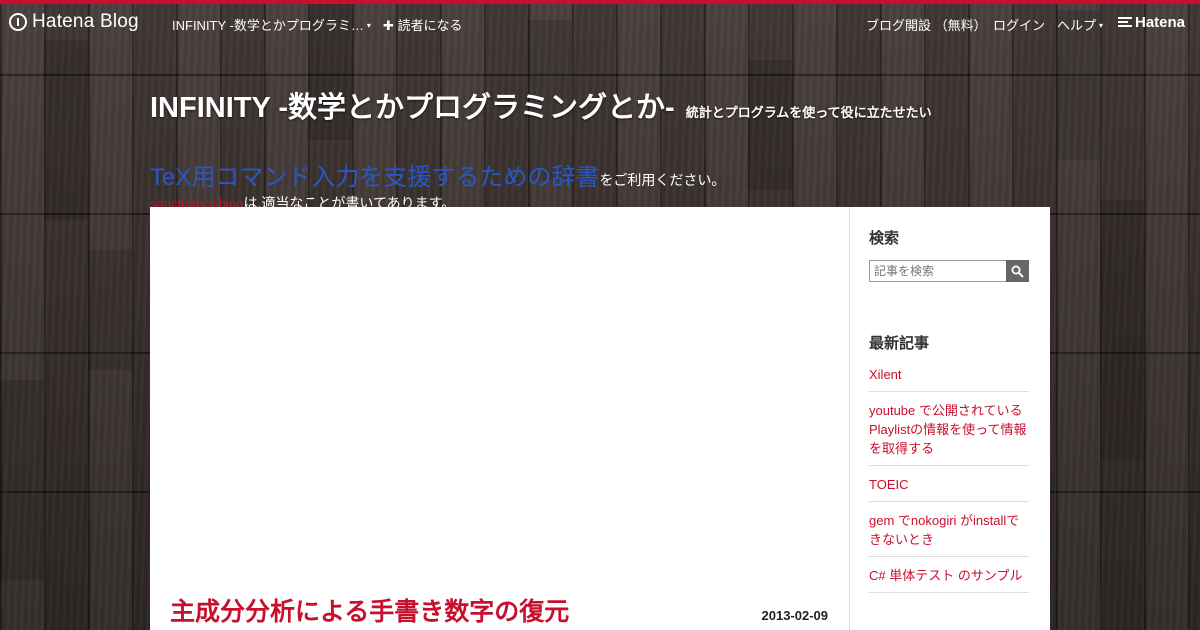 This screenshot has height=630, width=1200. I want to click on hatena-logo-icon, so click(18, 22).